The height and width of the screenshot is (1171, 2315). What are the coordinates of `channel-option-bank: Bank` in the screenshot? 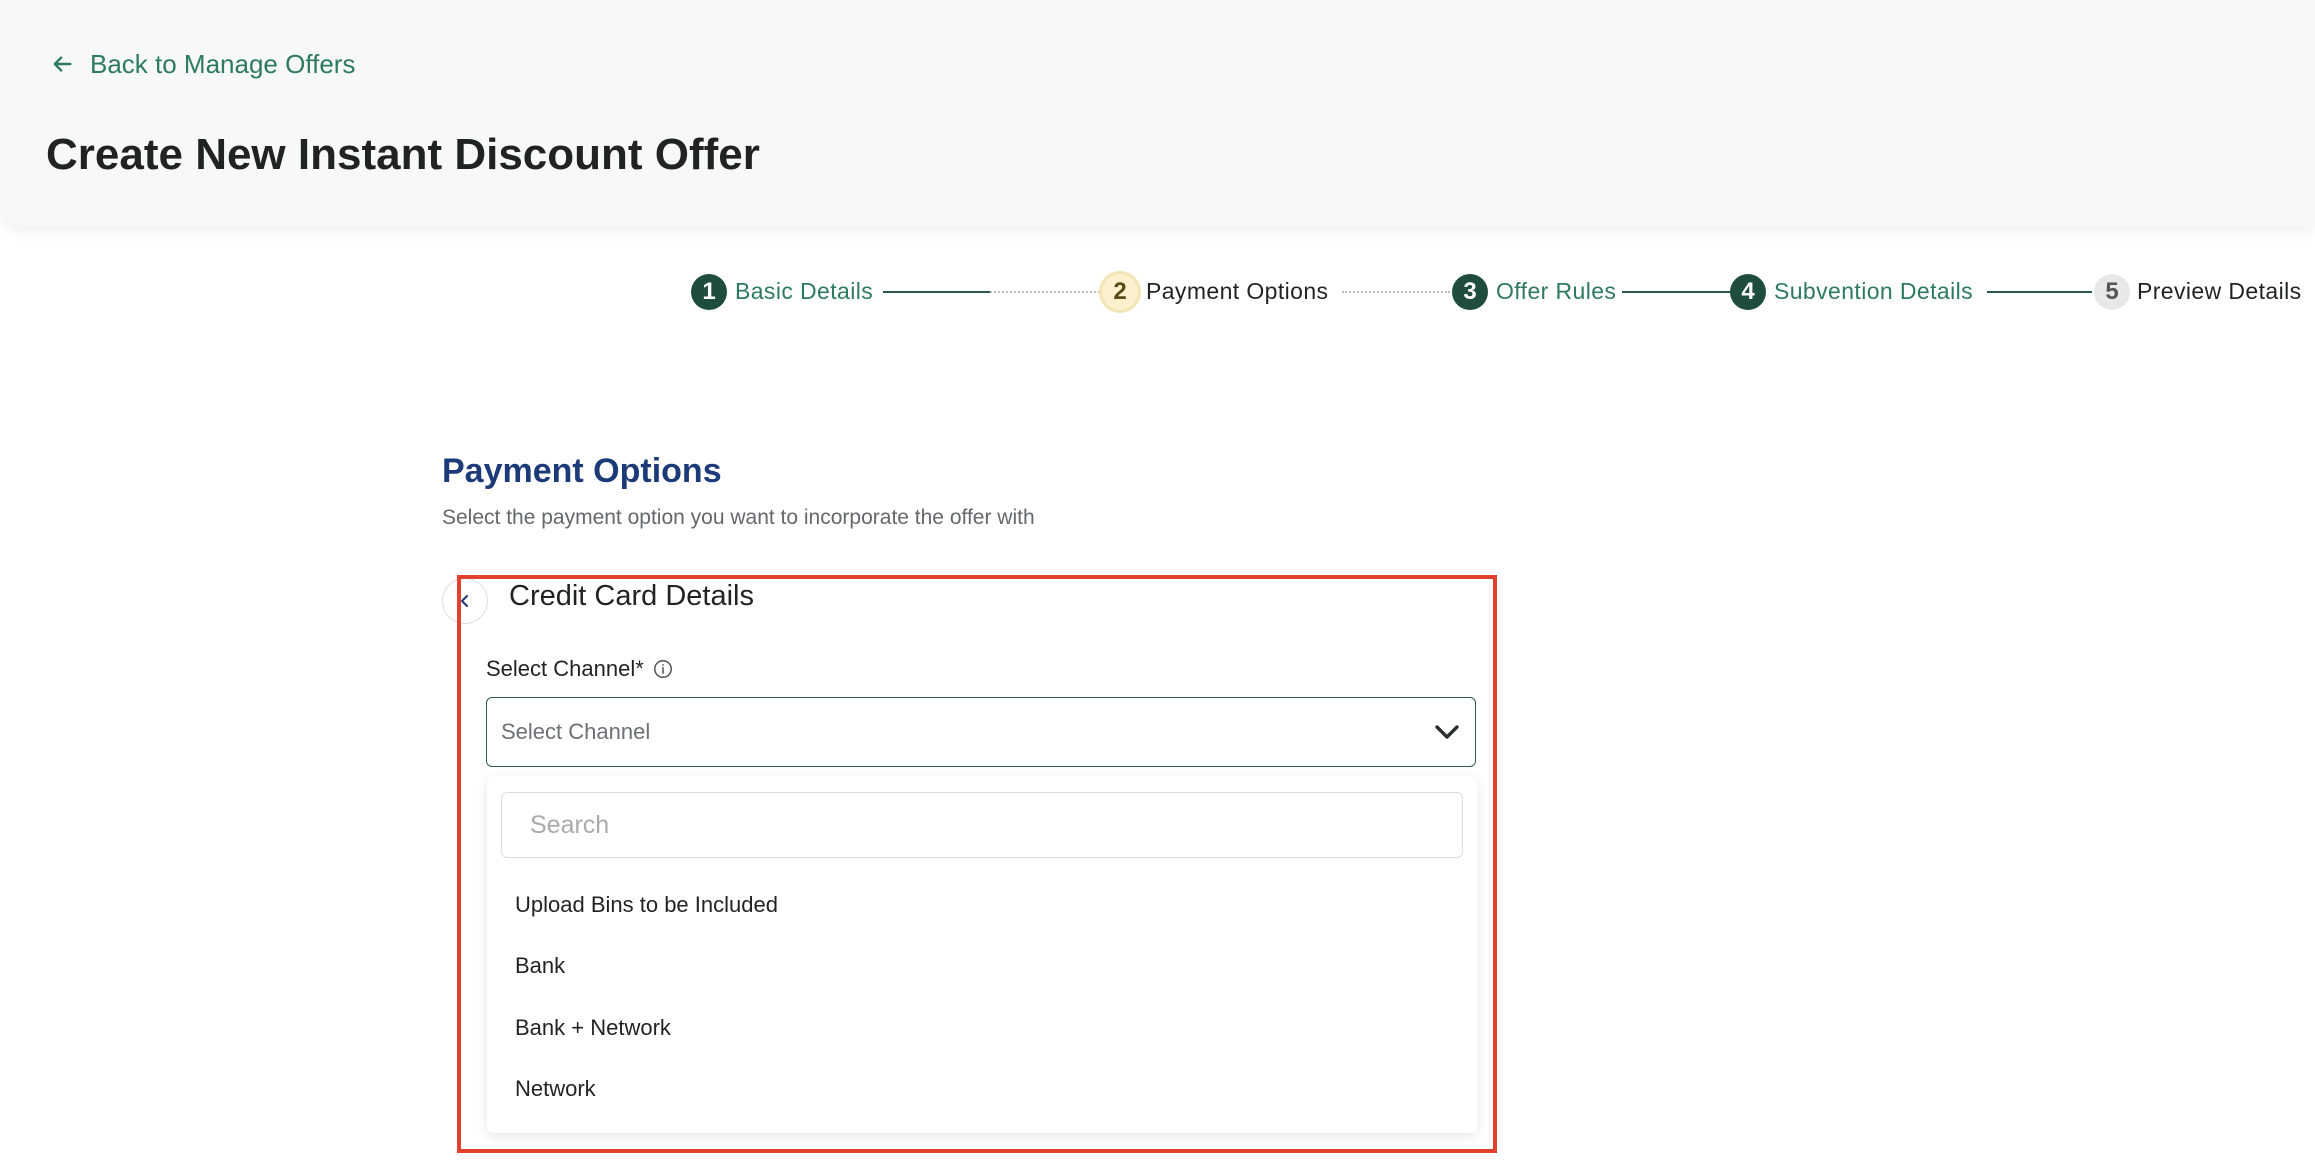 It's located at (982, 966).